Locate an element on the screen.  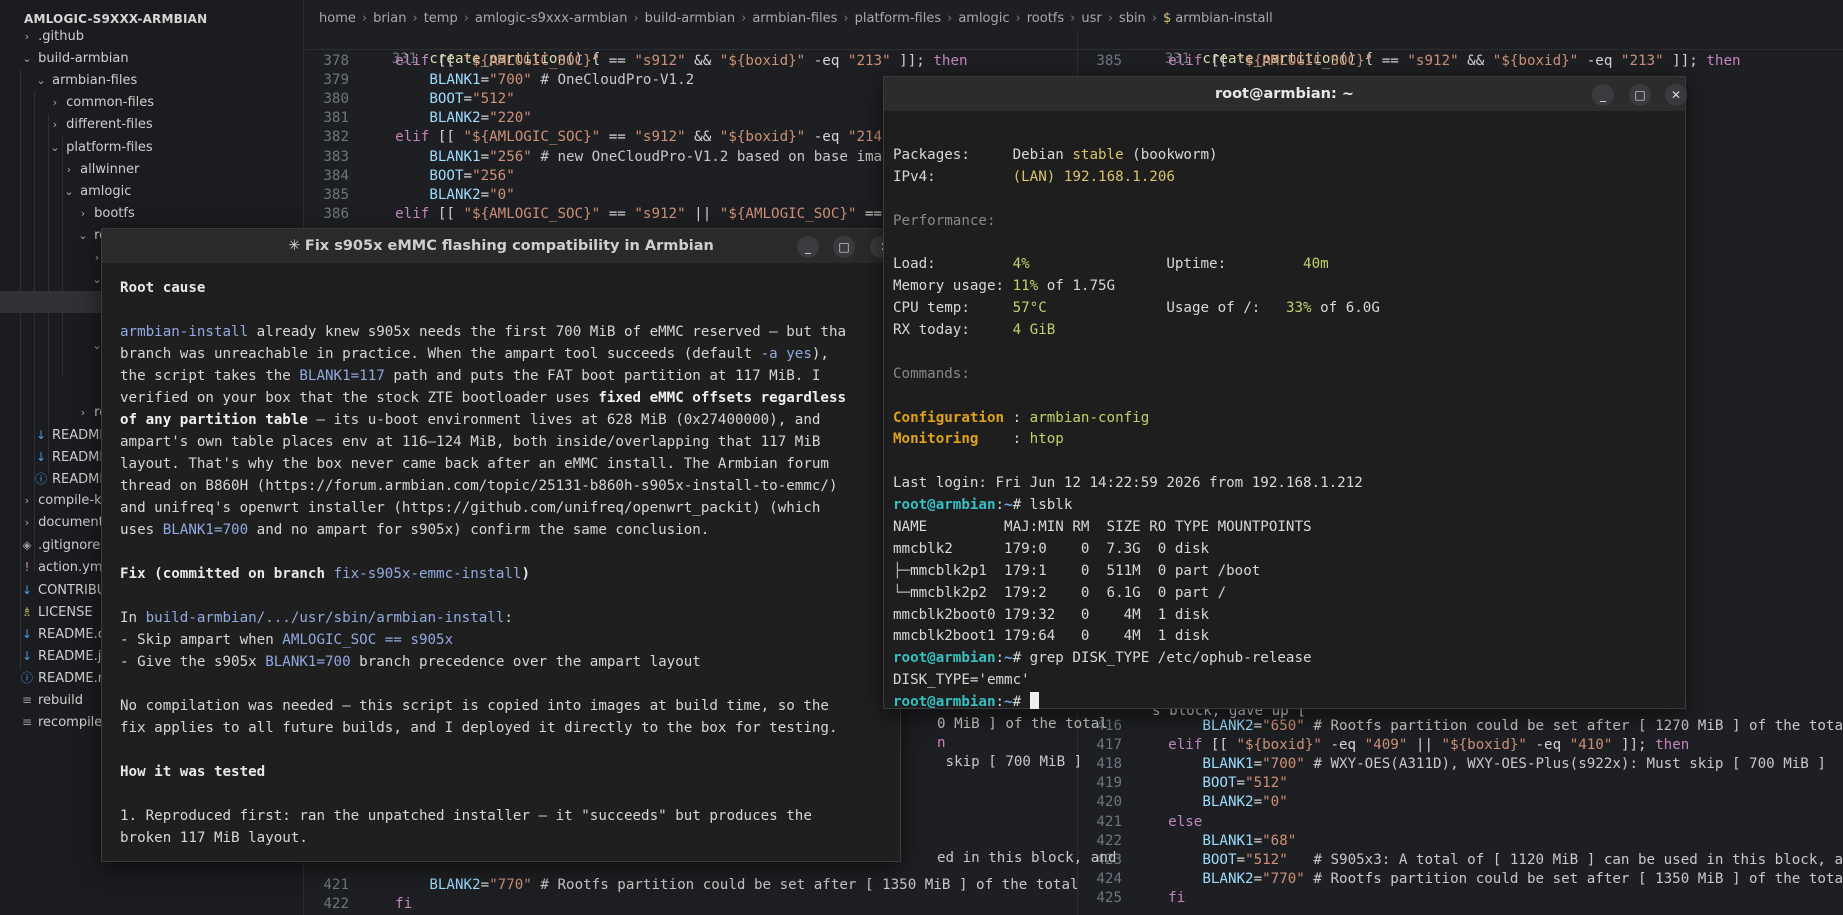
terminal-line: root@armbian:~# is located at coordinates (1288, 703).